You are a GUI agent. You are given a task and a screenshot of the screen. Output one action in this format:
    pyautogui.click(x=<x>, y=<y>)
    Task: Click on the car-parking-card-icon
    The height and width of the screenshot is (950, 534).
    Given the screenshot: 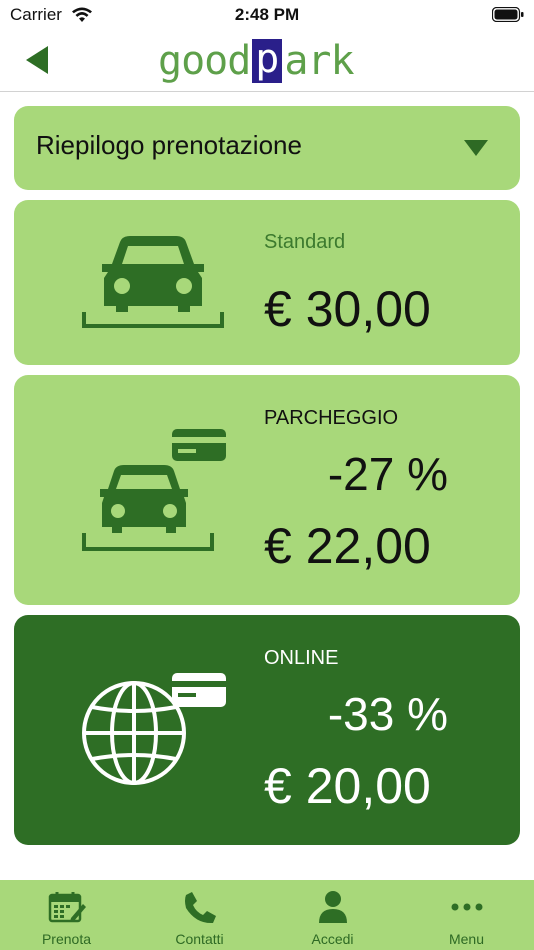 What is the action you would take?
    pyautogui.click(x=154, y=490)
    